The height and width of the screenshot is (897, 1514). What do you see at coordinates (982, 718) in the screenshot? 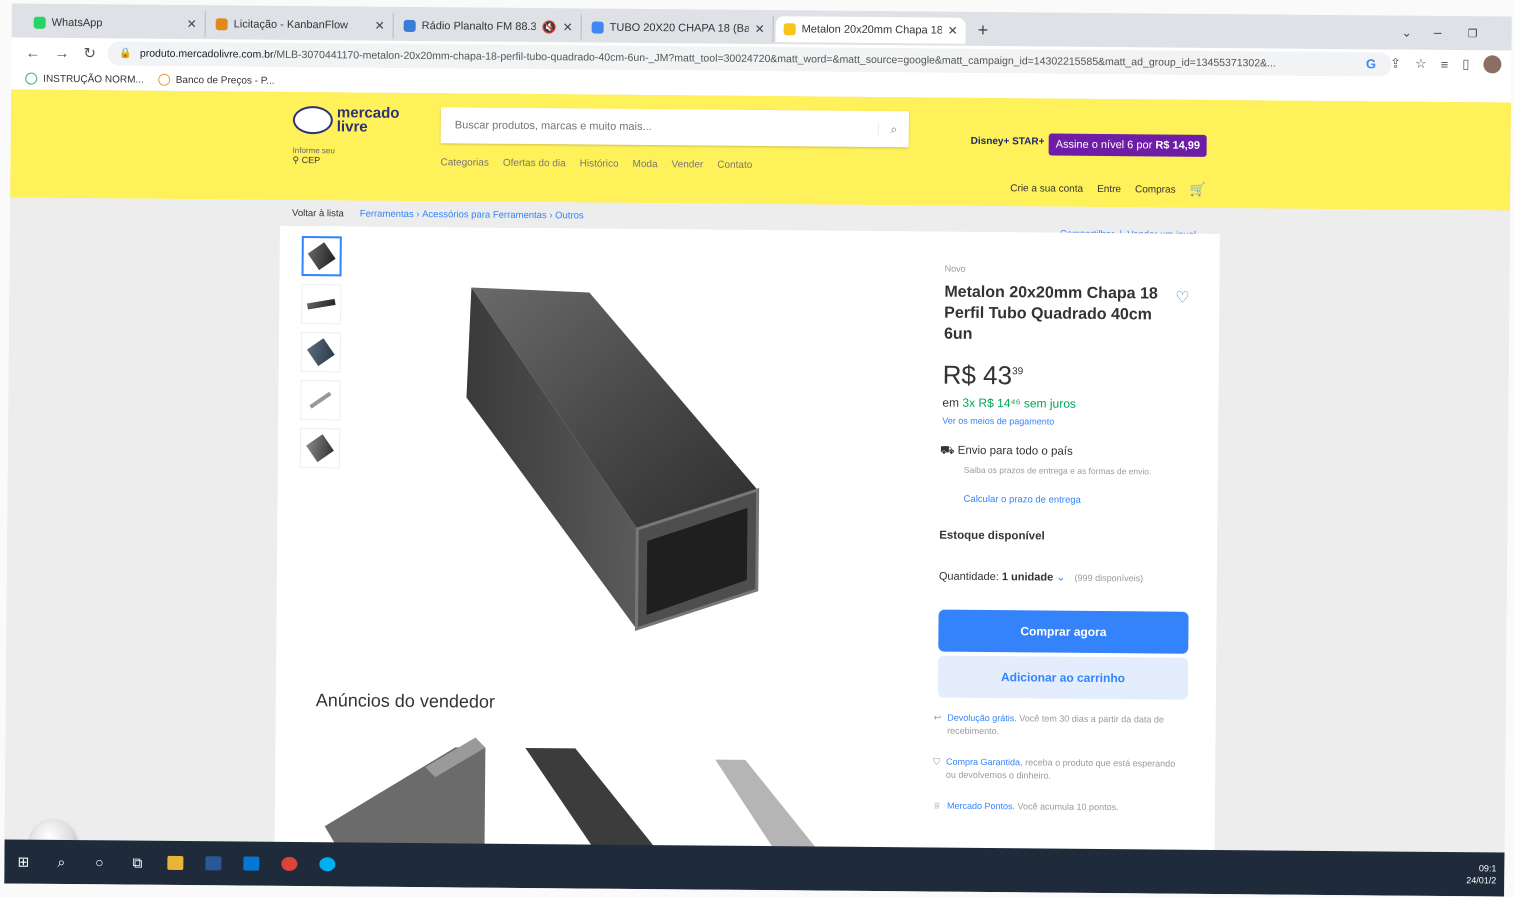
I see `benefit-link: Devolução grátis.` at bounding box center [982, 718].